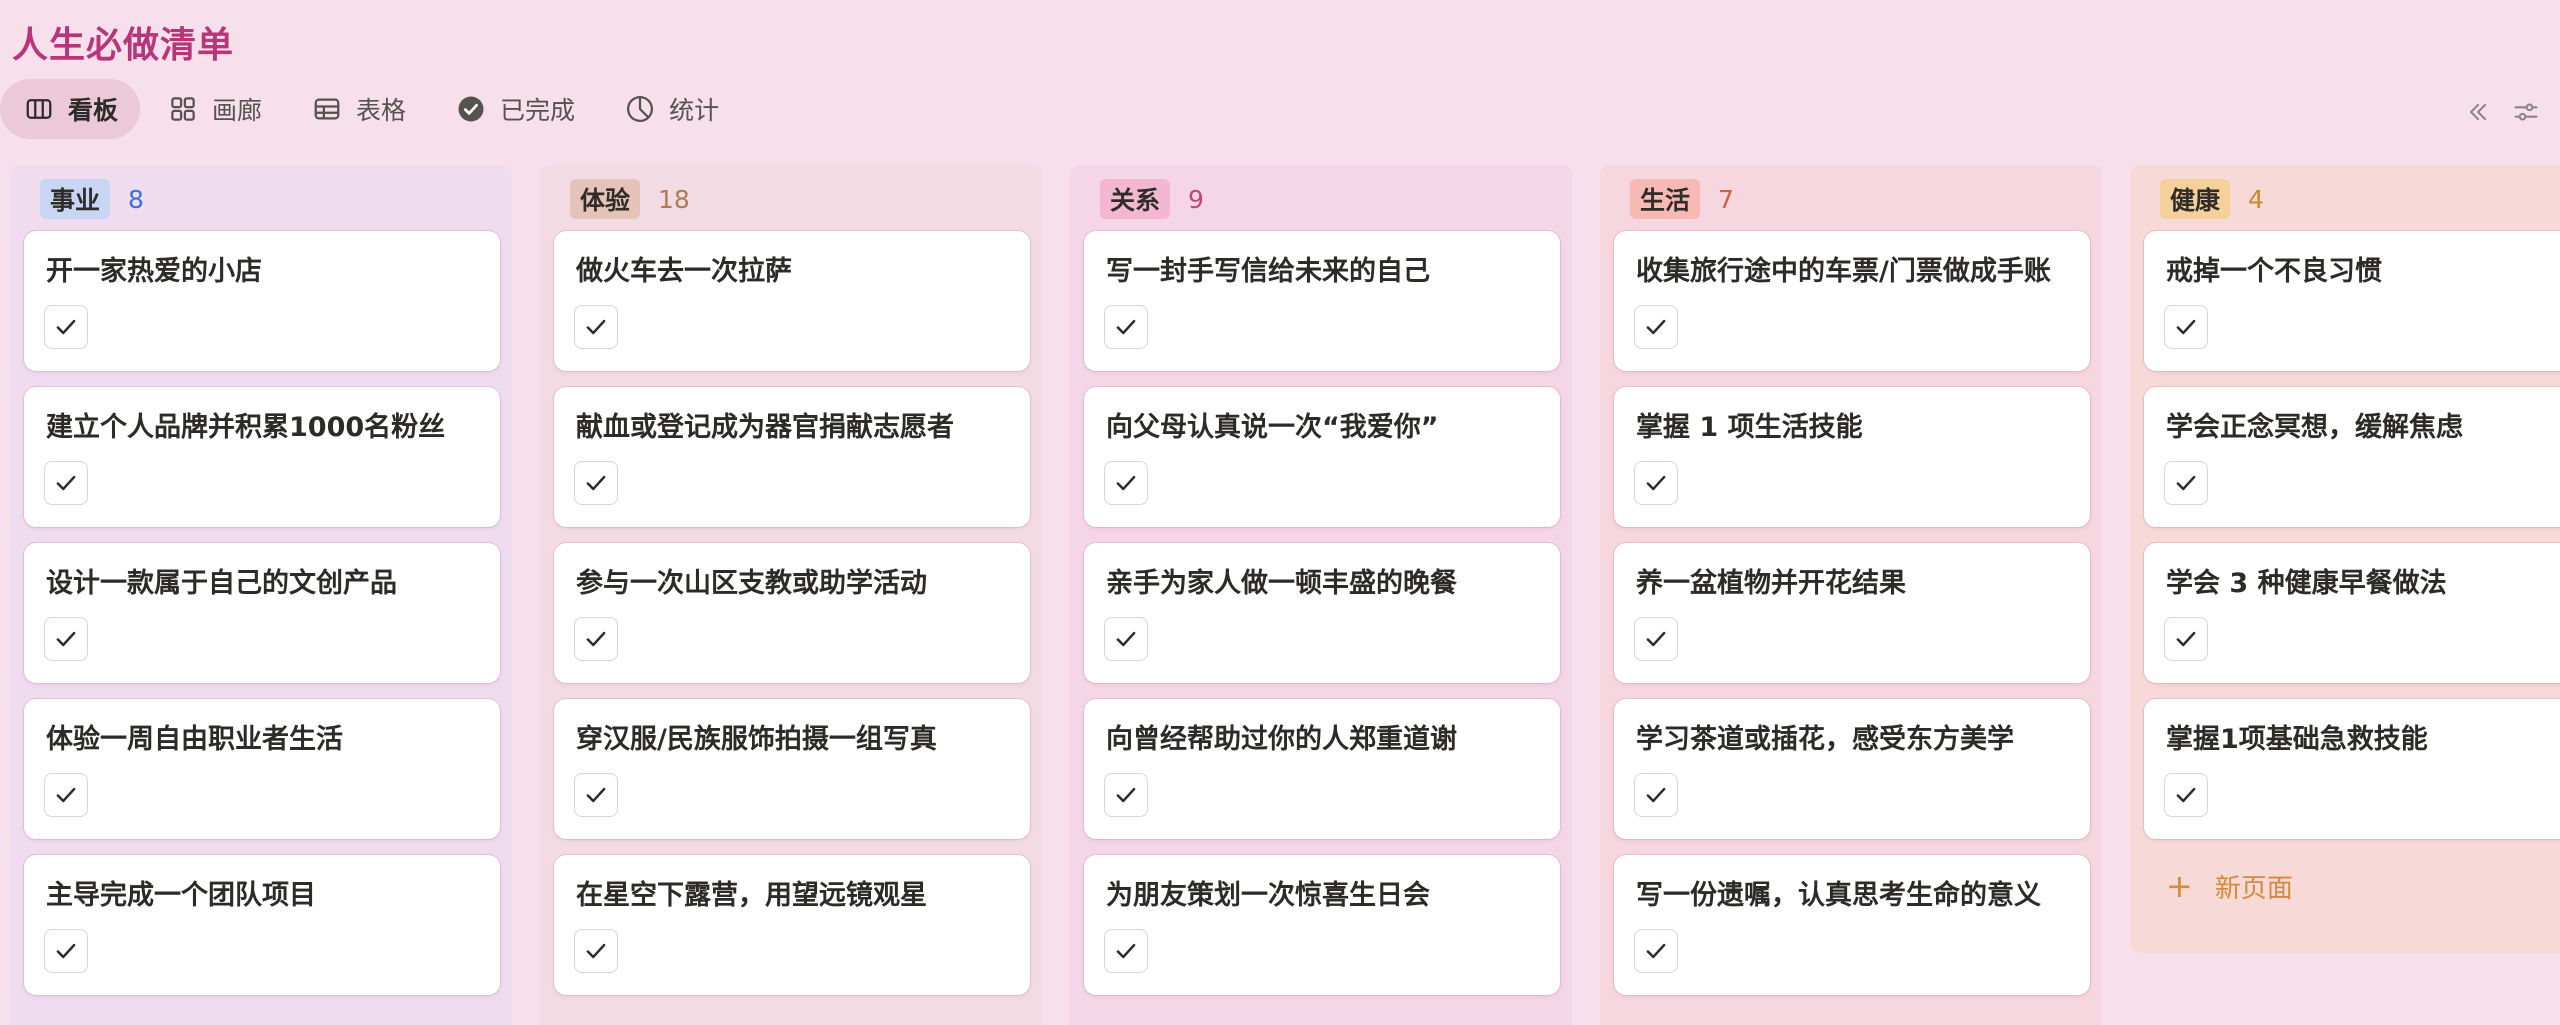 This screenshot has width=2560, height=1025. I want to click on tab-stats-label: 统计, so click(694, 110).